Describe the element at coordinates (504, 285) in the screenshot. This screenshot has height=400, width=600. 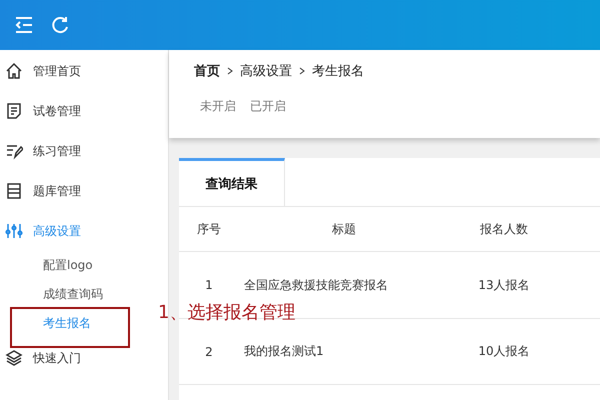
I see `table-cell: 13人报名` at that location.